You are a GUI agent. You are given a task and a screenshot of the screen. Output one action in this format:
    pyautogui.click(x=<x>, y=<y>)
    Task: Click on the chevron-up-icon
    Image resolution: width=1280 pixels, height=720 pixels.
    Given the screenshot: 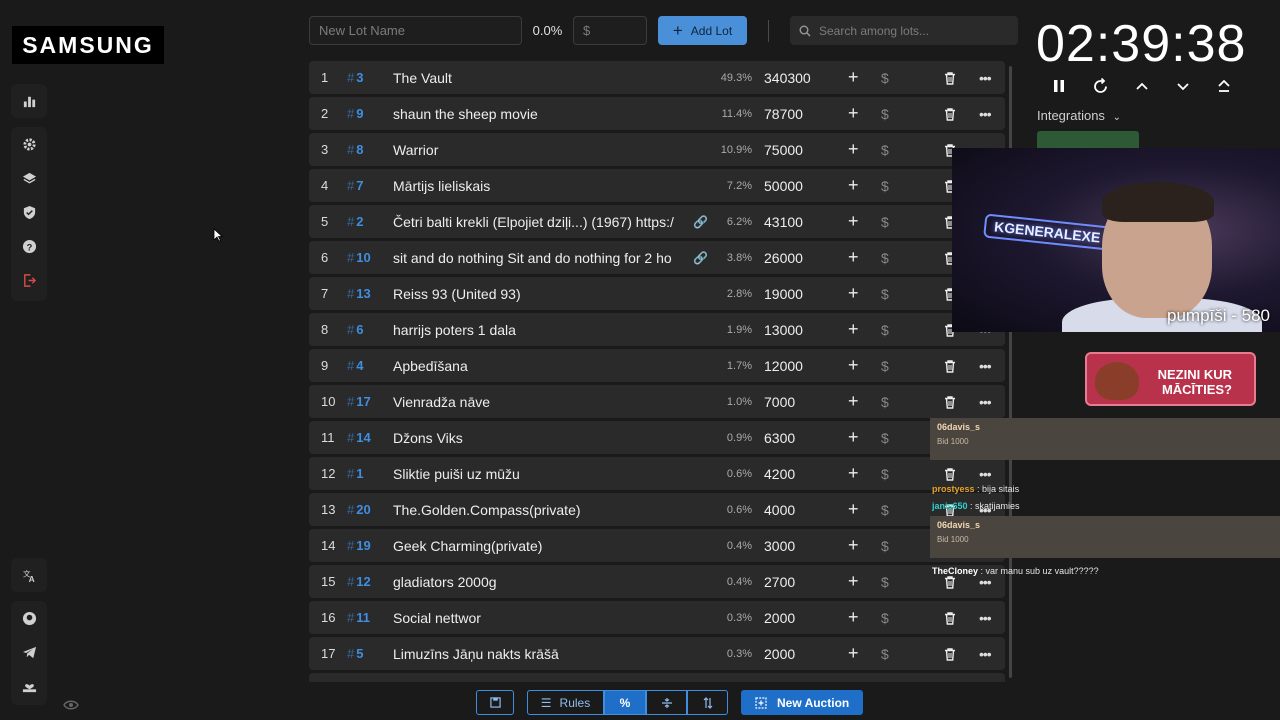 What is the action you would take?
    pyautogui.click(x=1142, y=88)
    